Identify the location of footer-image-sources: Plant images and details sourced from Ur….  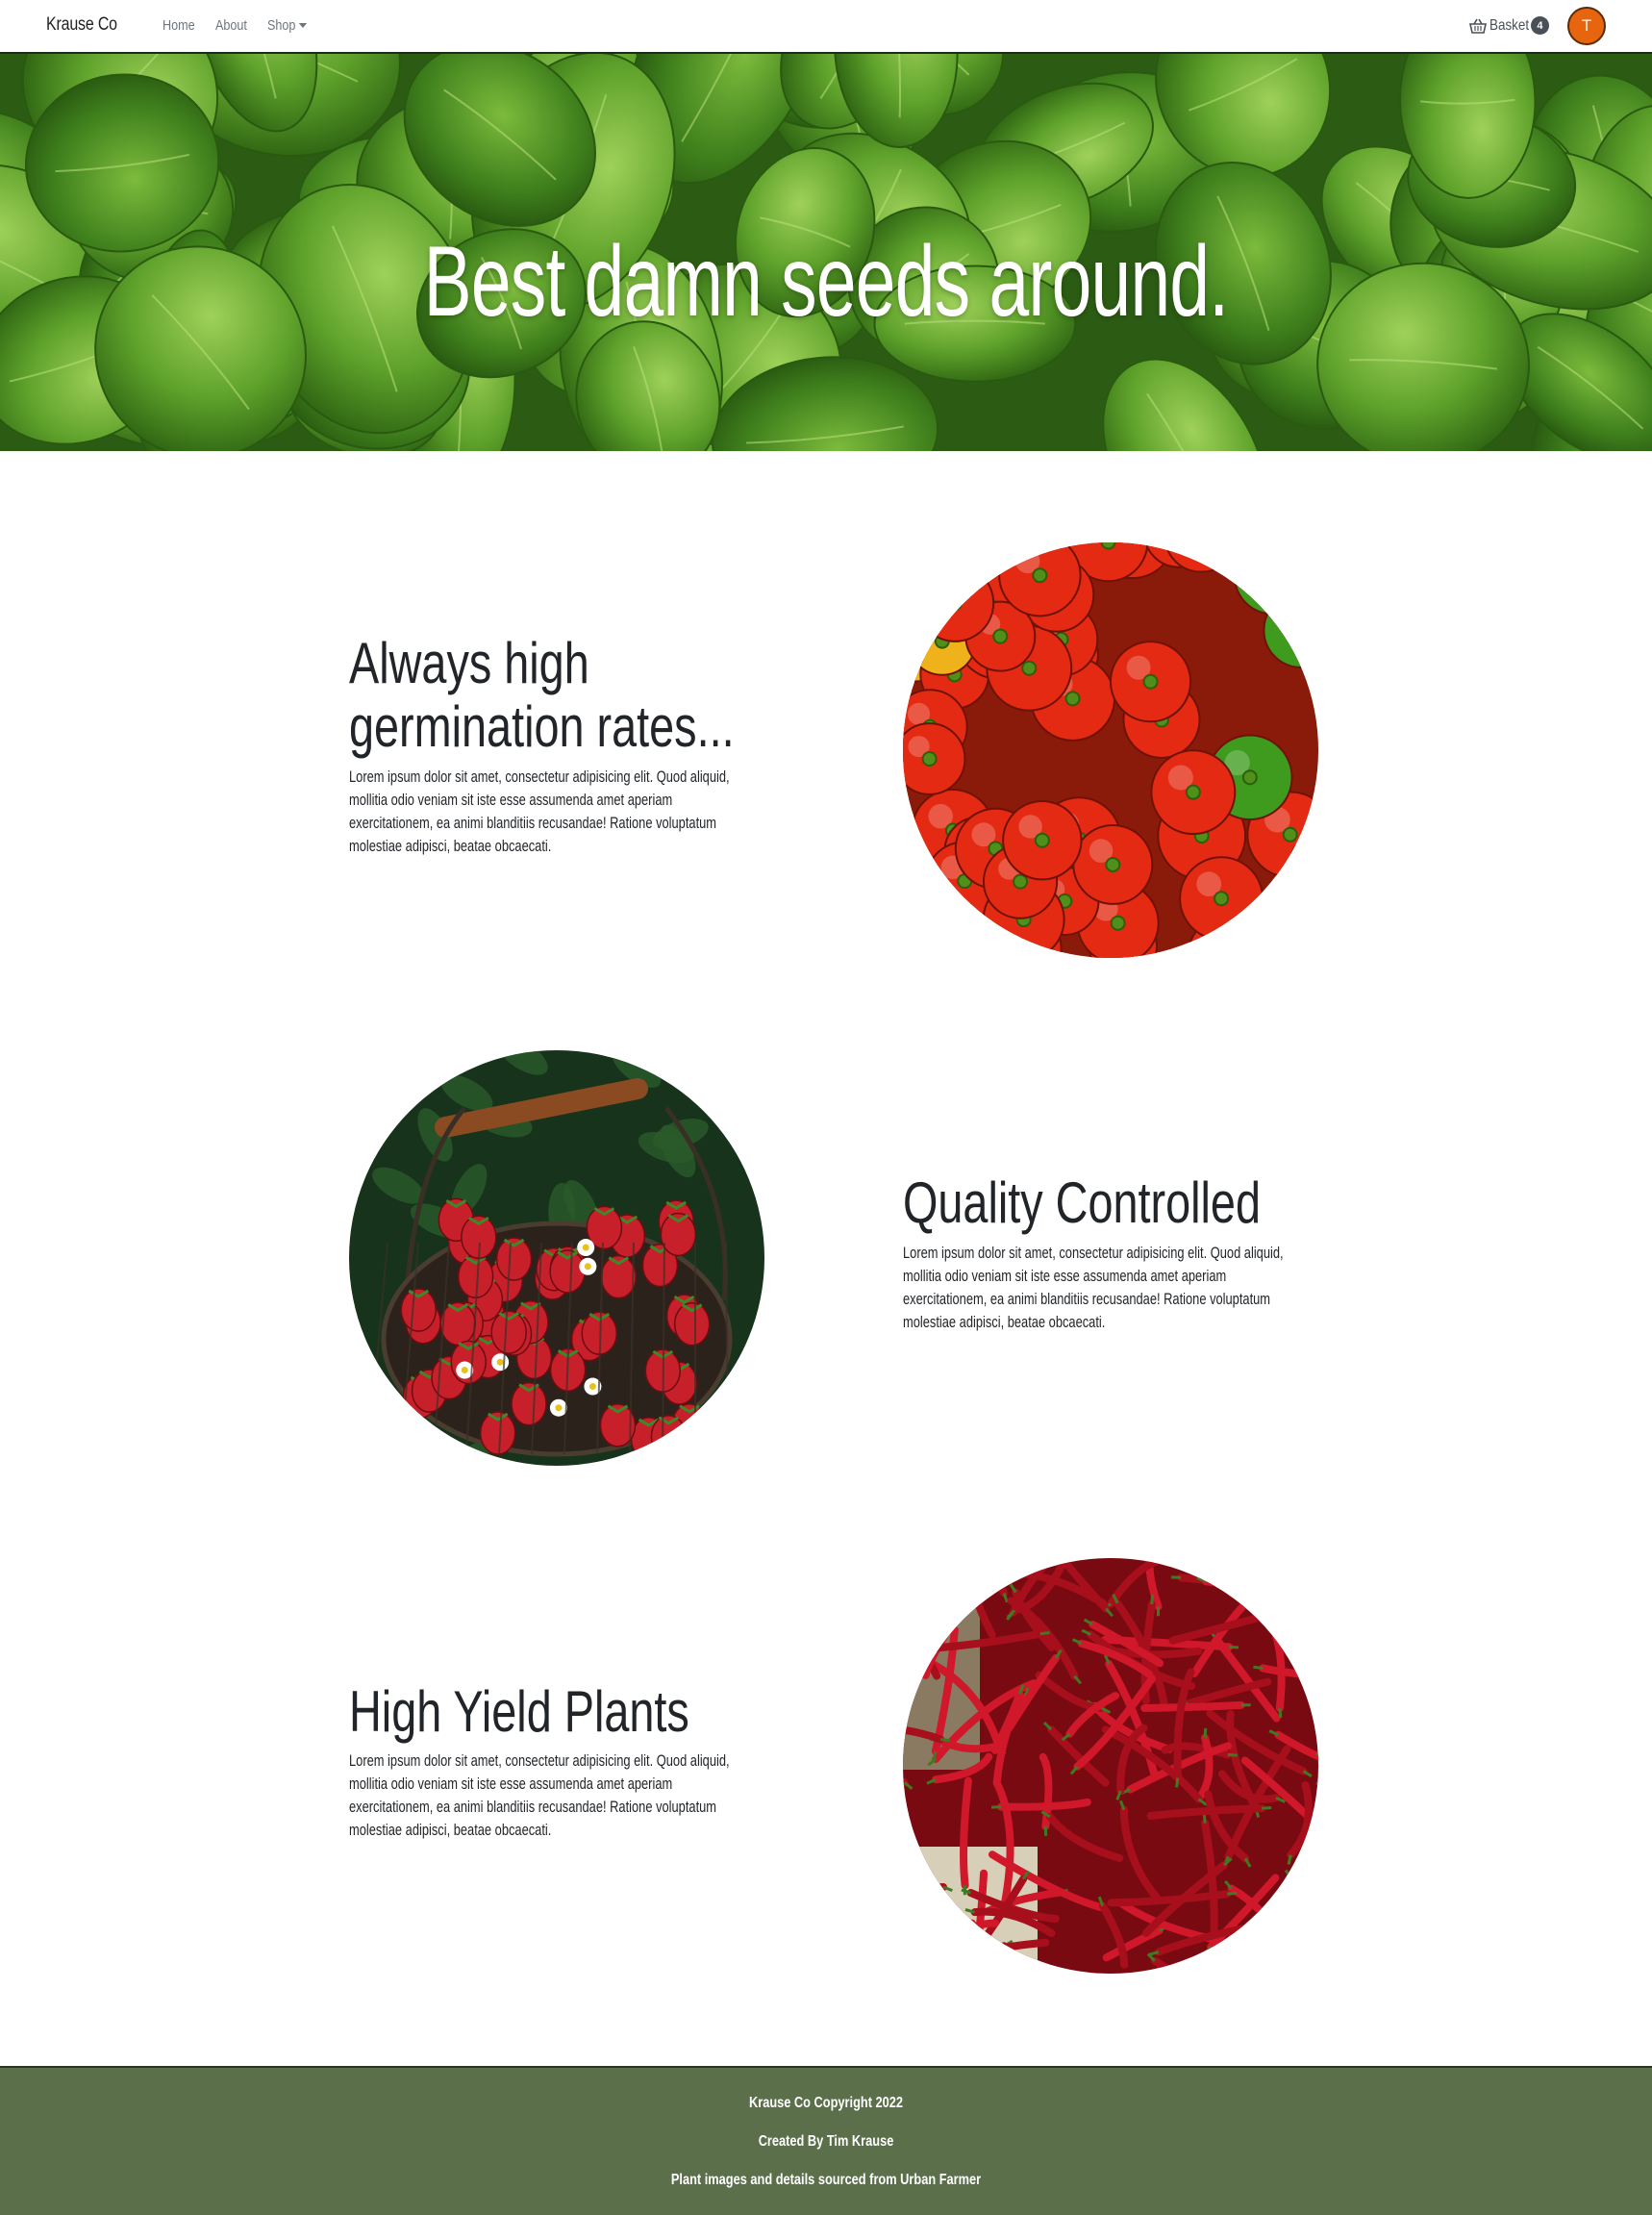
(826, 2180).